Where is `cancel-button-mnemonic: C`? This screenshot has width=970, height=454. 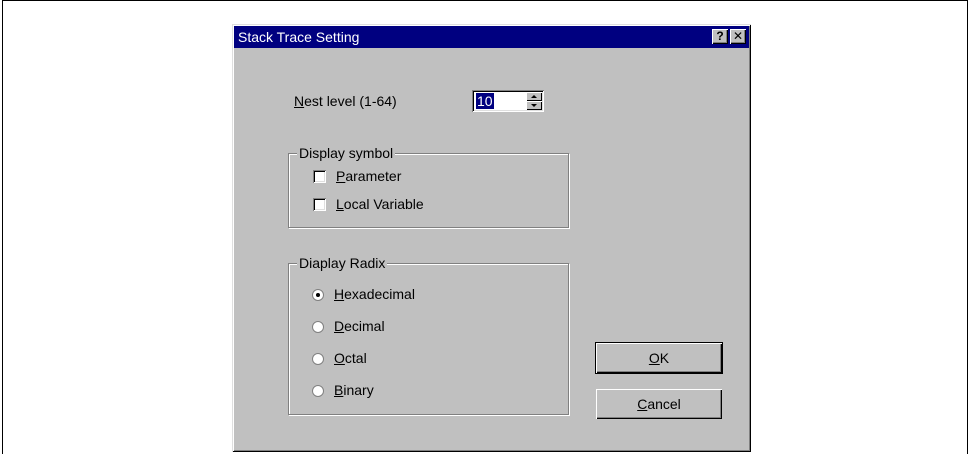
cancel-button-mnemonic: C is located at coordinates (642, 404).